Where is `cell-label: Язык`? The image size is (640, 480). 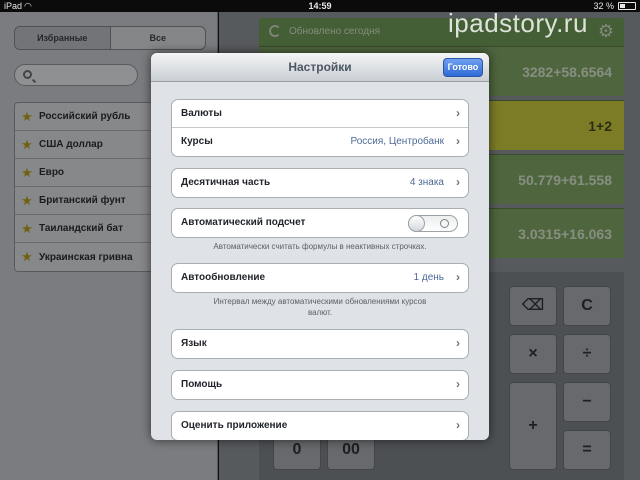
cell-label: Язык is located at coordinates (194, 343).